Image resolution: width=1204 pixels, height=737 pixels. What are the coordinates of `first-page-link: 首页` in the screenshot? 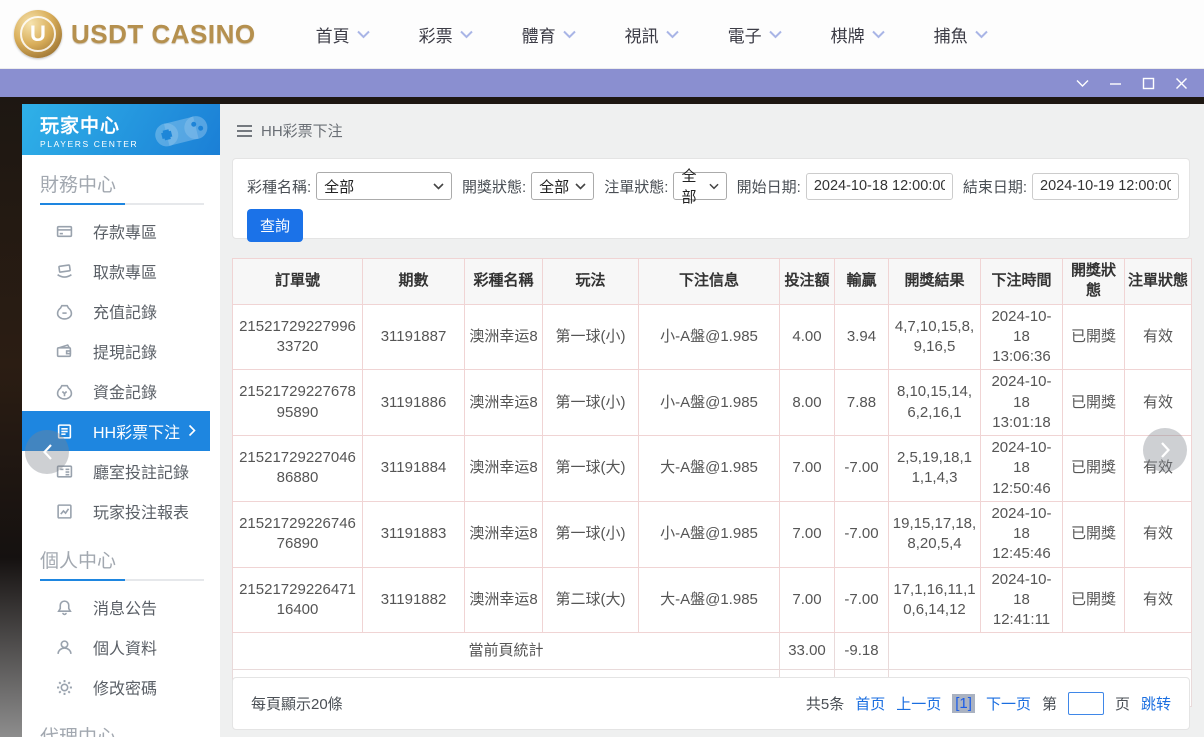 It's located at (870, 703).